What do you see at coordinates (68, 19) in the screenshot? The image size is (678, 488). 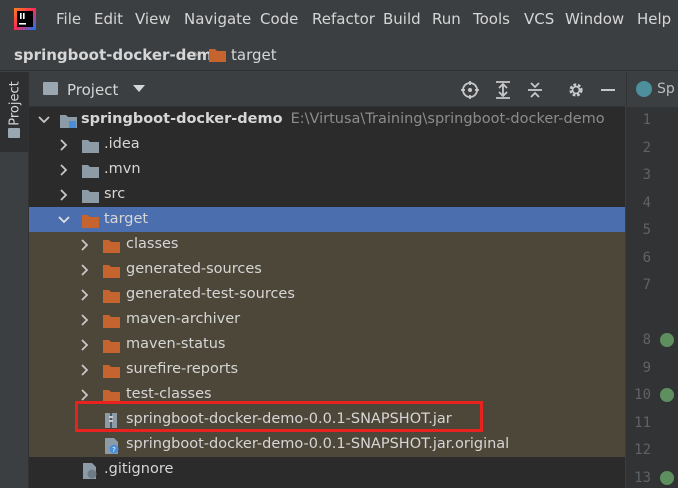 I see `menu-file: File` at bounding box center [68, 19].